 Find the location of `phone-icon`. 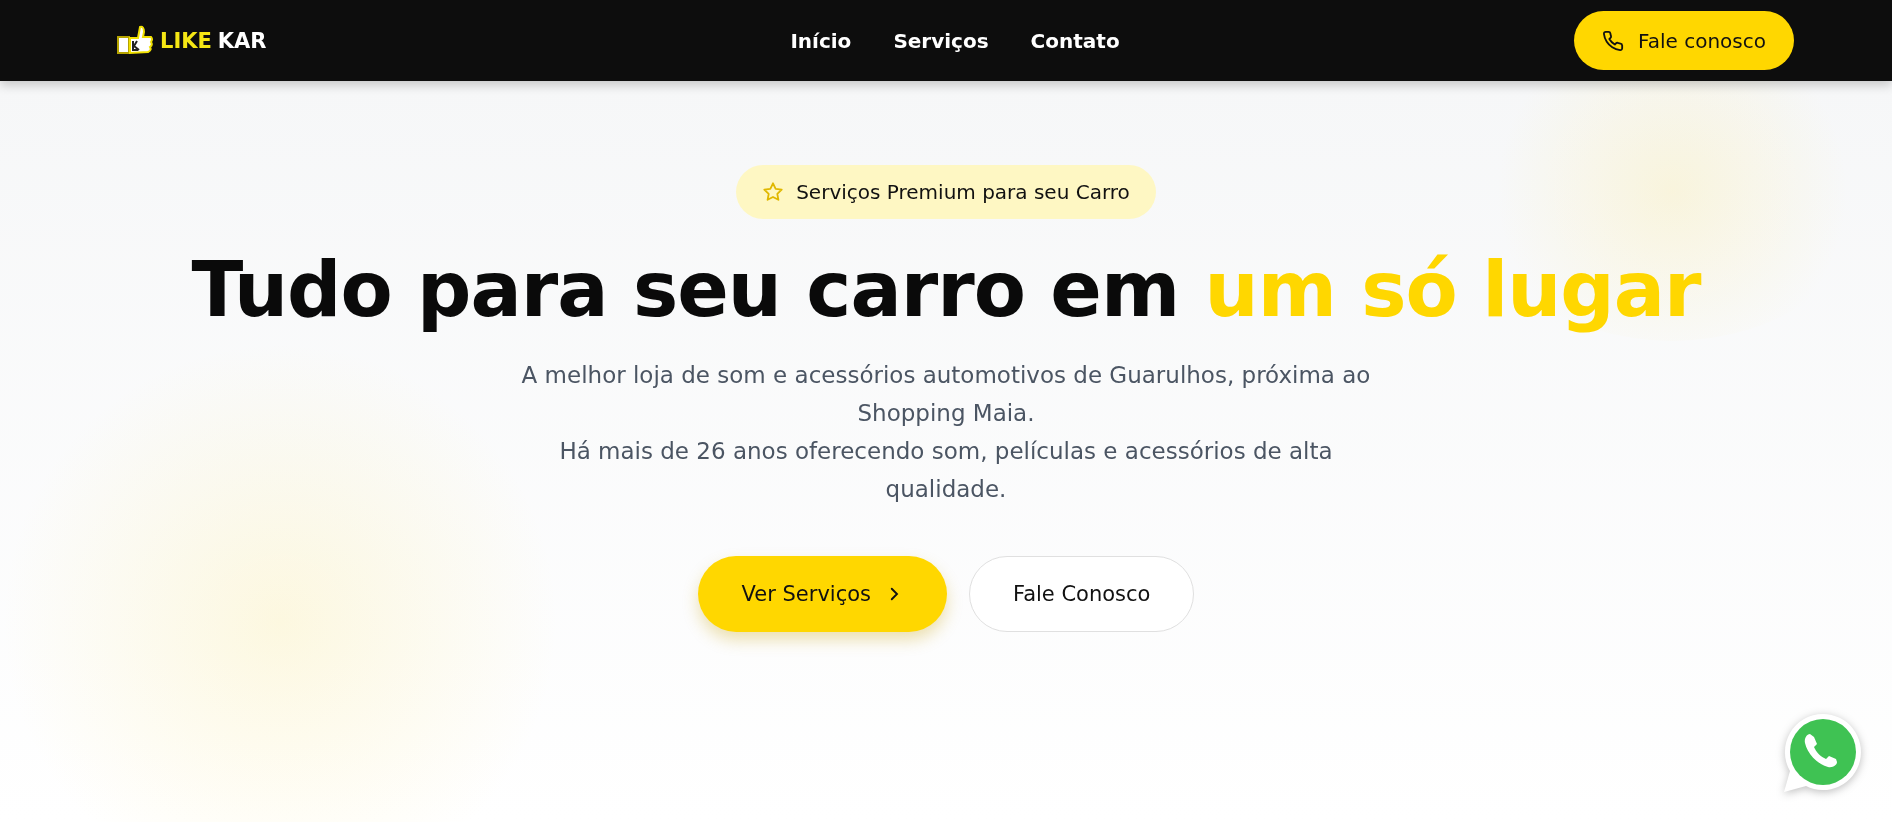

phone-icon is located at coordinates (1613, 40).